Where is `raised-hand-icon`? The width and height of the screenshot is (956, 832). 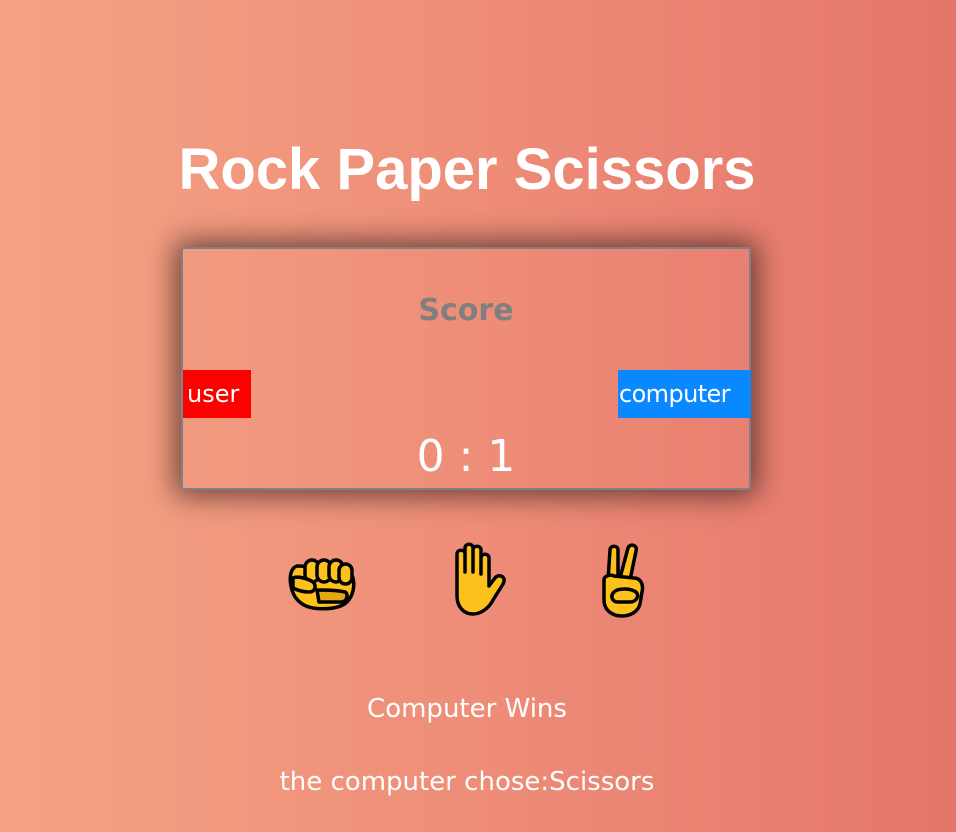 raised-hand-icon is located at coordinates (480, 579).